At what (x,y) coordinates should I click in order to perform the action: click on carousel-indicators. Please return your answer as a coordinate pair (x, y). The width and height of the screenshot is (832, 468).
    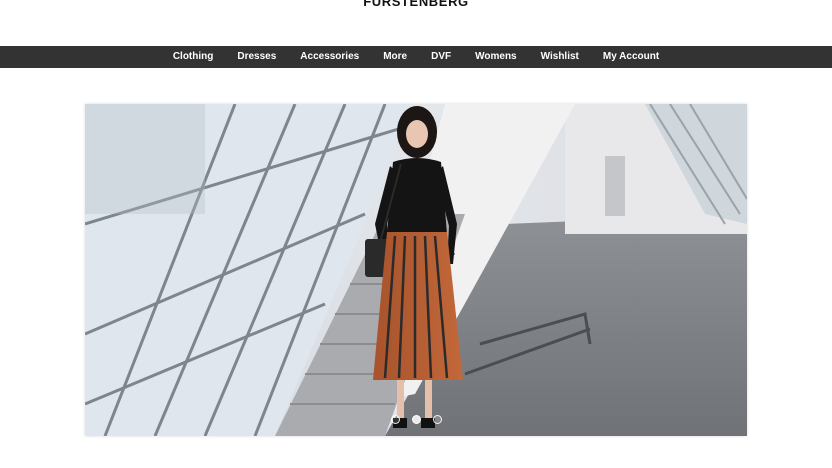
    Looking at the image, I should click on (416, 419).